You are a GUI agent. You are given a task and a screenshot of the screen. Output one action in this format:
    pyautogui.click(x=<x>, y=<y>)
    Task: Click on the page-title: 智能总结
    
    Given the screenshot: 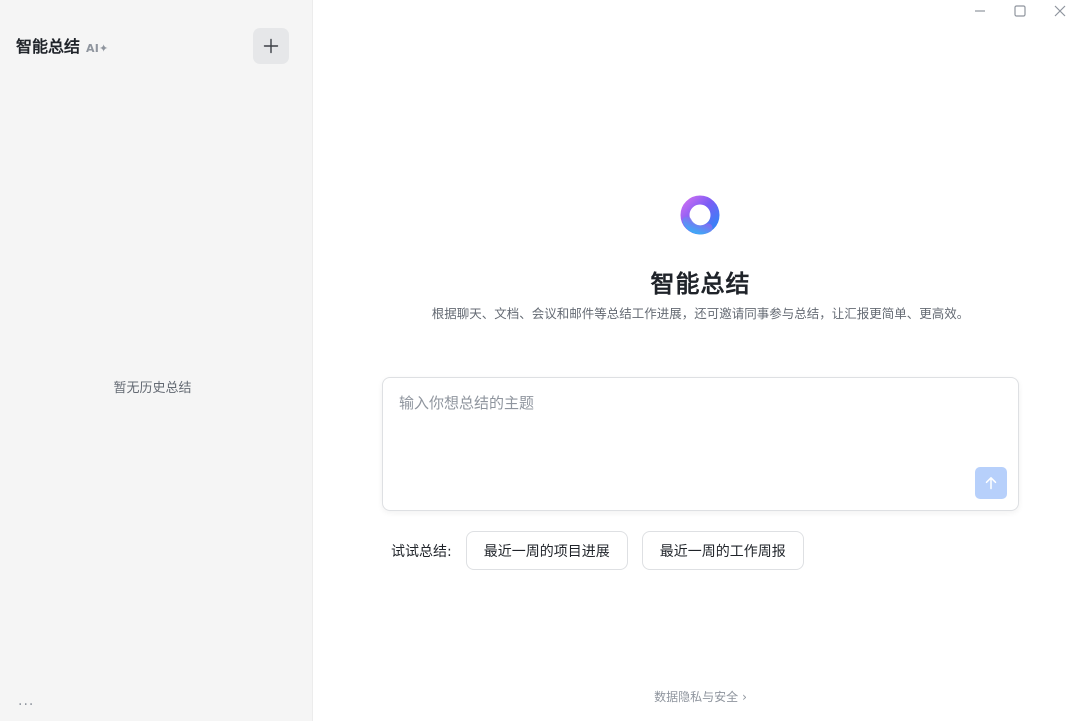 What is the action you would take?
    pyautogui.click(x=700, y=284)
    